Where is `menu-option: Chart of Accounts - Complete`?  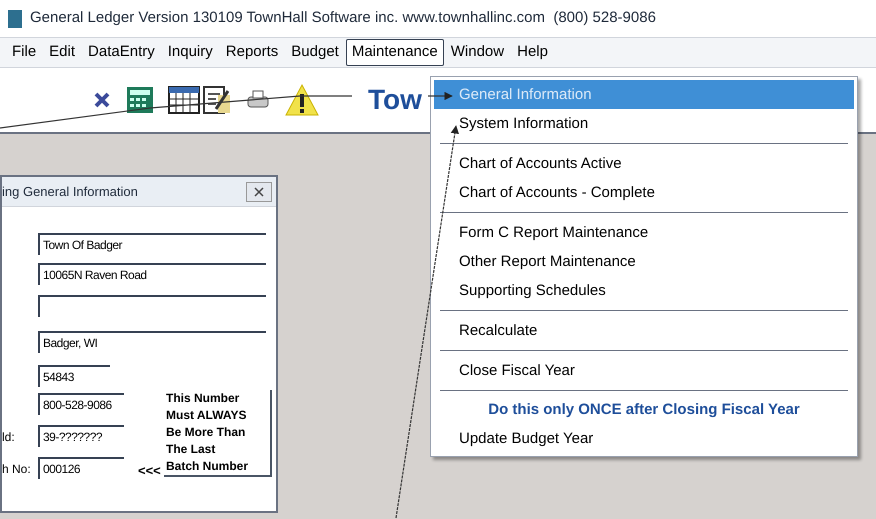
menu-option: Chart of Accounts - Complete is located at coordinates (644, 192).